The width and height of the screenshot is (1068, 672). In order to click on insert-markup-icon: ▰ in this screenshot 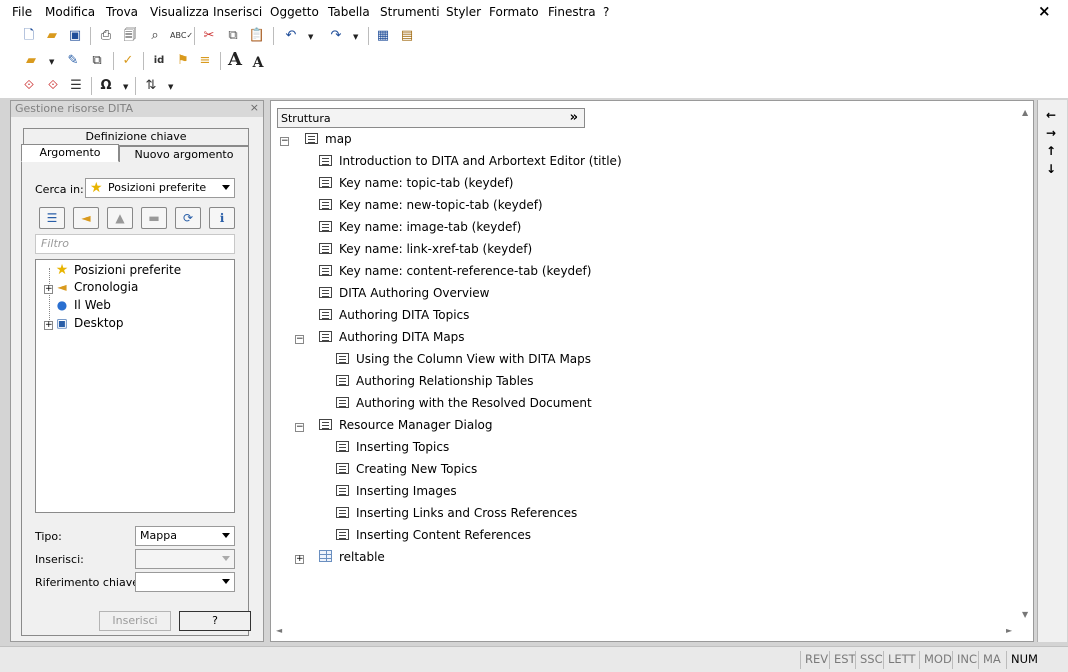, I will do `click(31, 61)`.